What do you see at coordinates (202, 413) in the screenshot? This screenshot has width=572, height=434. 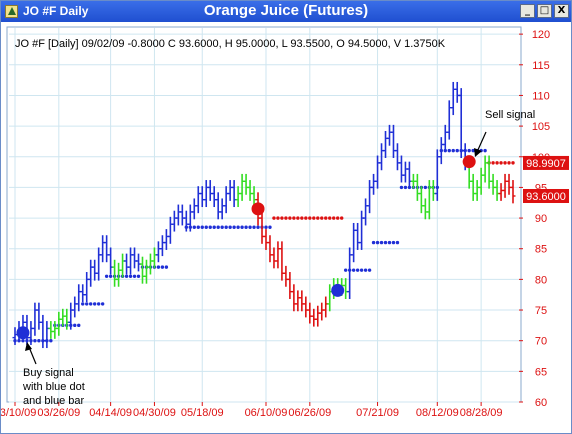 I see `x-tick-label: 05/18/09` at bounding box center [202, 413].